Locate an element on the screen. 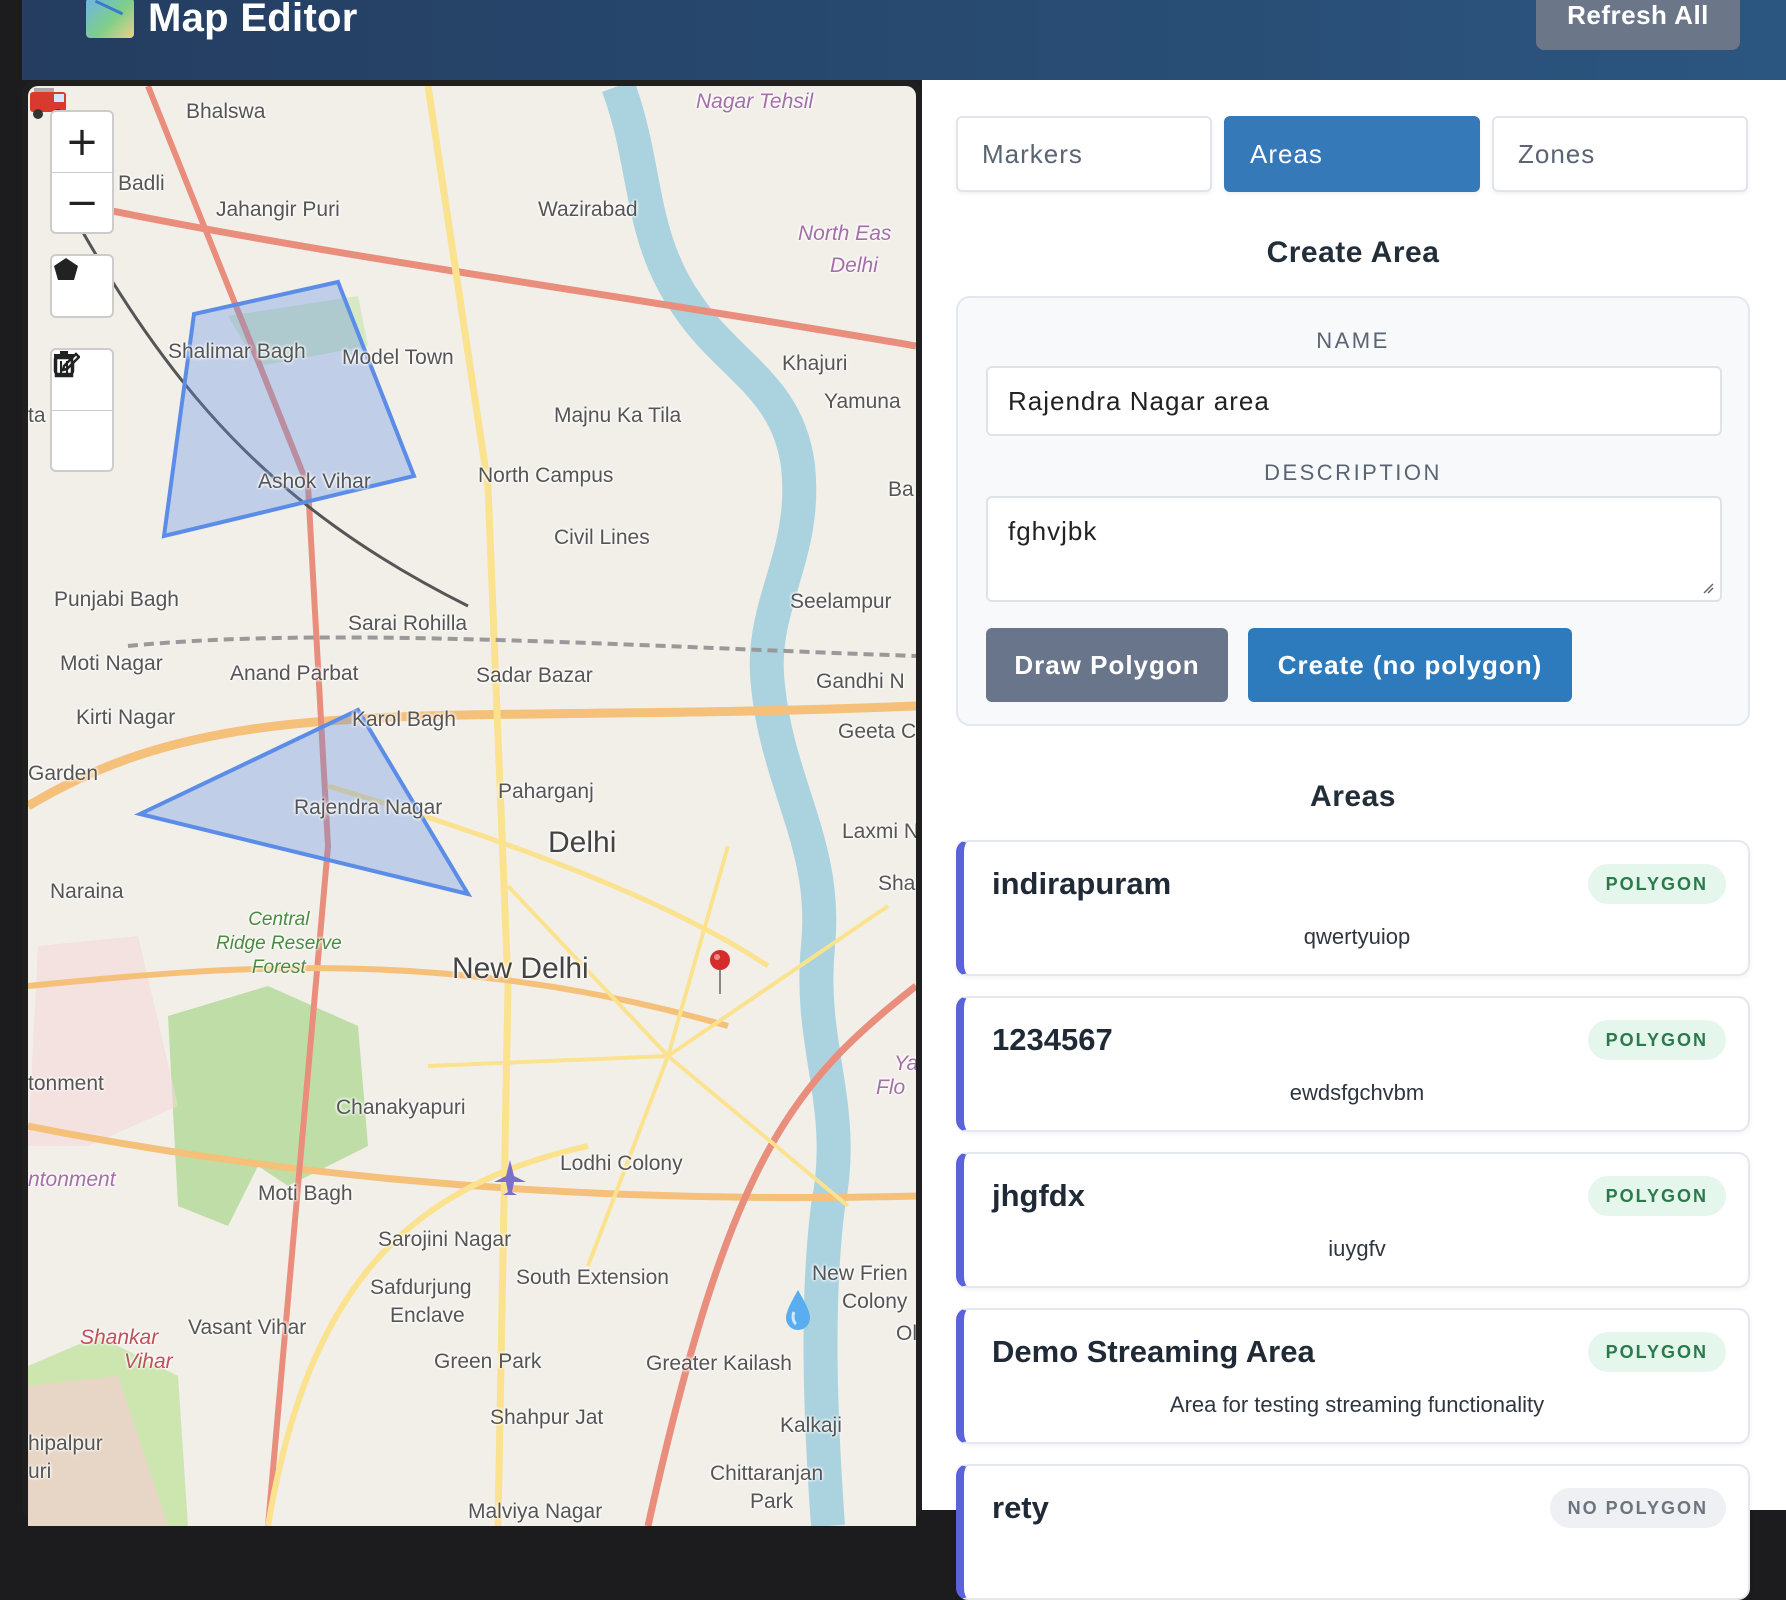 The image size is (1786, 1600). draw-polygon-button: Draw Polygon is located at coordinates (1107, 665).